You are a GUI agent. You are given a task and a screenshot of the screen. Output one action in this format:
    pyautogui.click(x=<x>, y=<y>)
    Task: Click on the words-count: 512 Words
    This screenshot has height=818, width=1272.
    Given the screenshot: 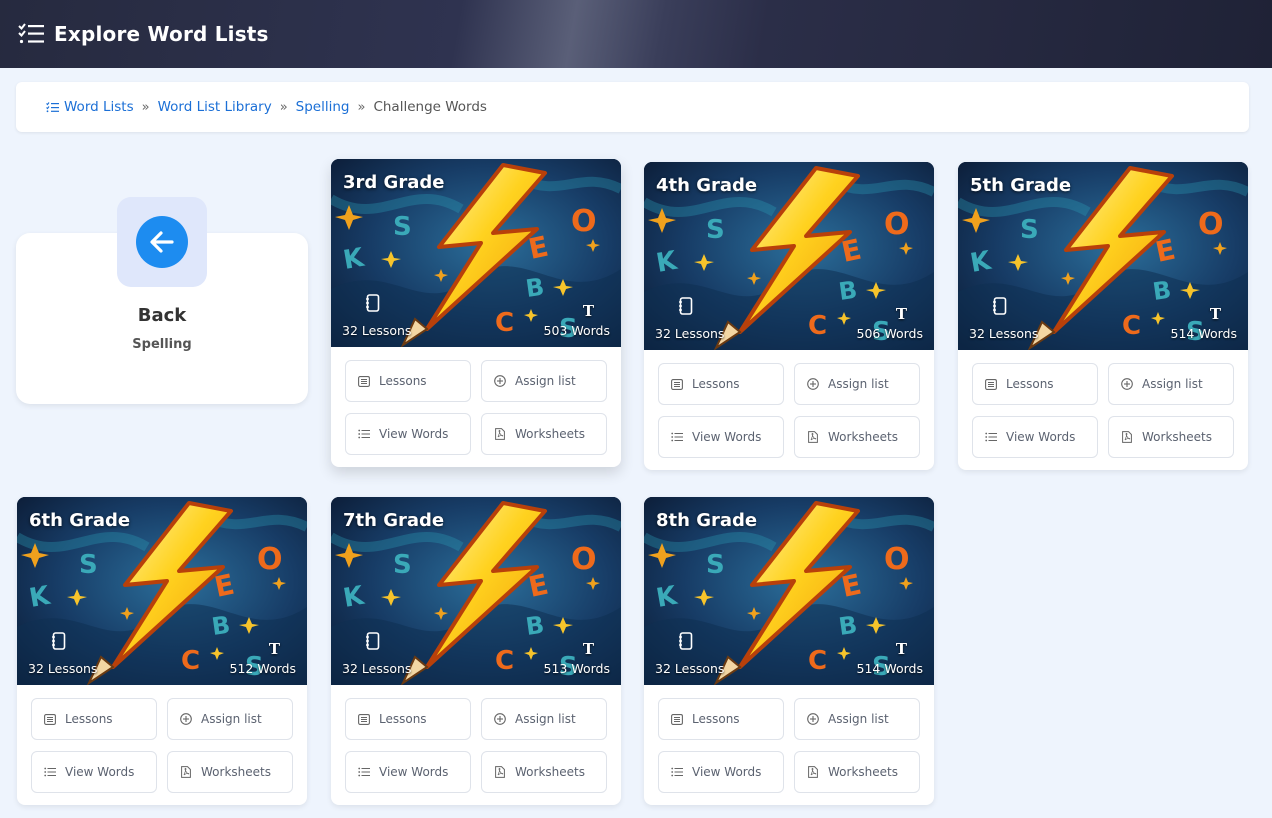 What is the action you would take?
    pyautogui.click(x=262, y=668)
    